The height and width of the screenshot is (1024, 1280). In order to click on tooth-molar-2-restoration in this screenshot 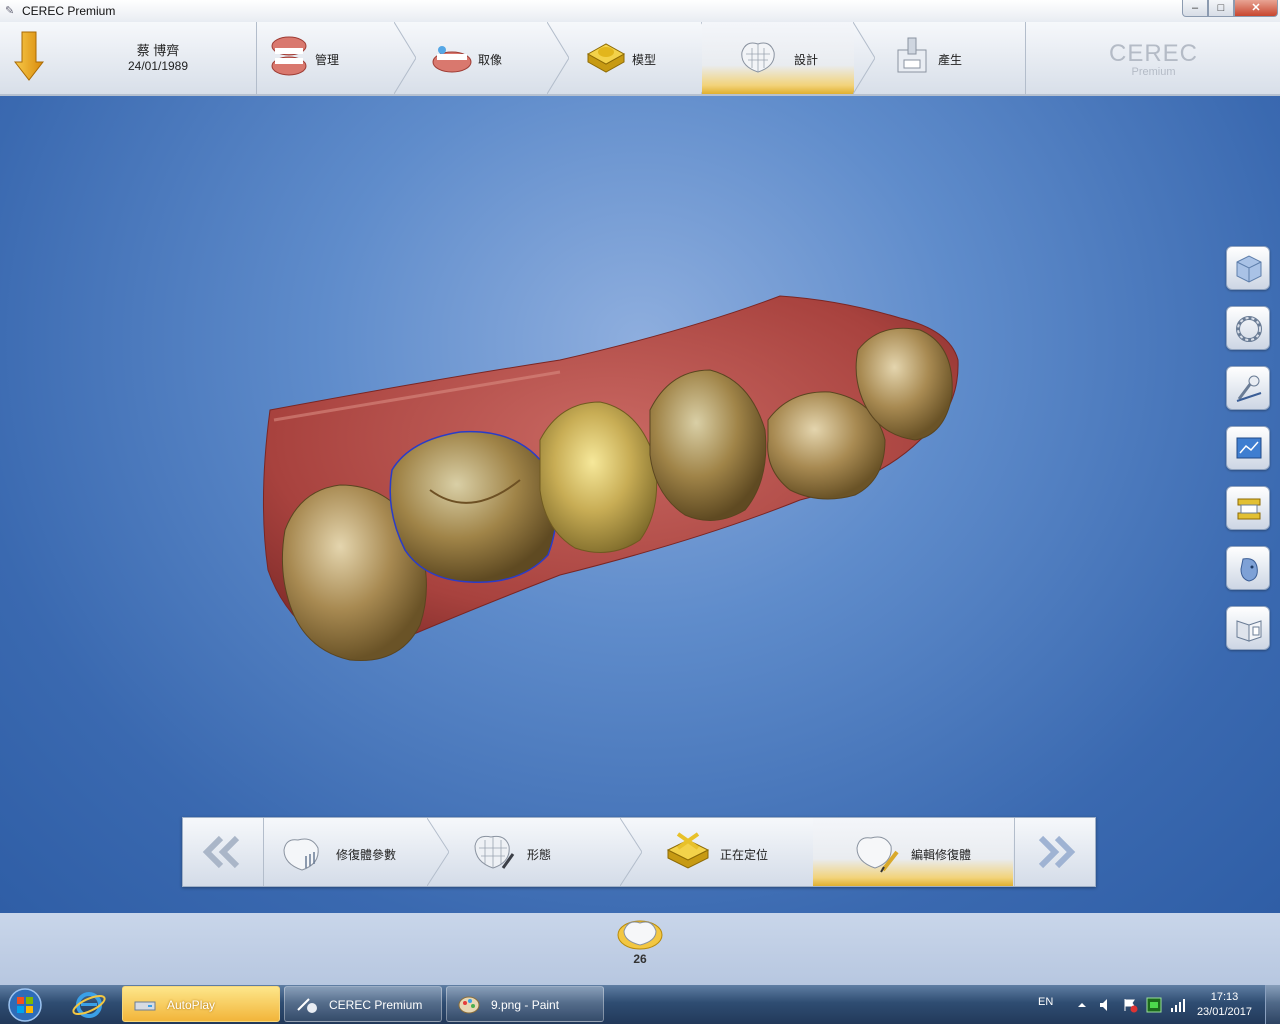, I will do `click(473, 507)`.